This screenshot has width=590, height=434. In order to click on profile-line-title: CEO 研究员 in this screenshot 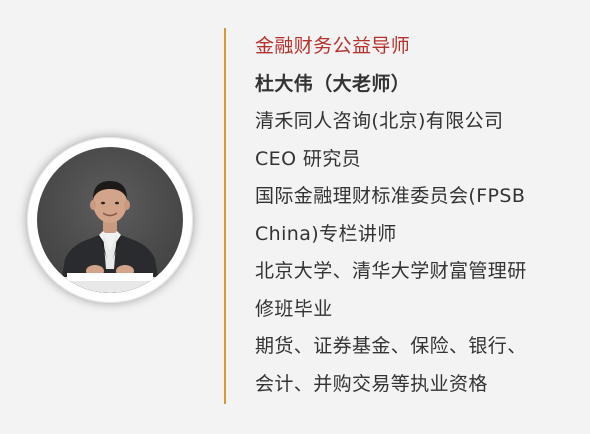, I will do `click(308, 158)`.